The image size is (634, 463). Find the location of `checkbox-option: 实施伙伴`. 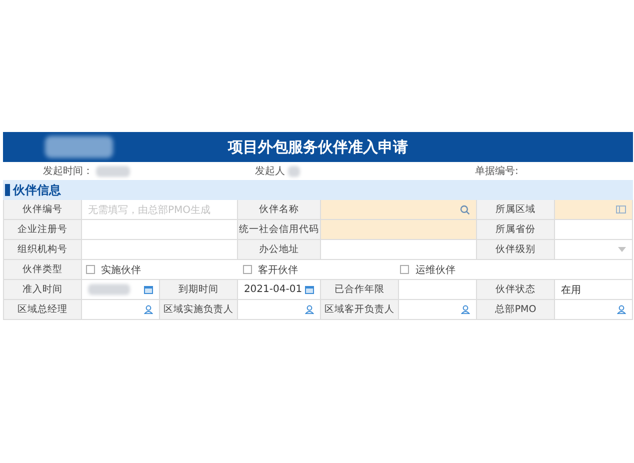

checkbox-option: 实施伙伴 is located at coordinates (161, 269).